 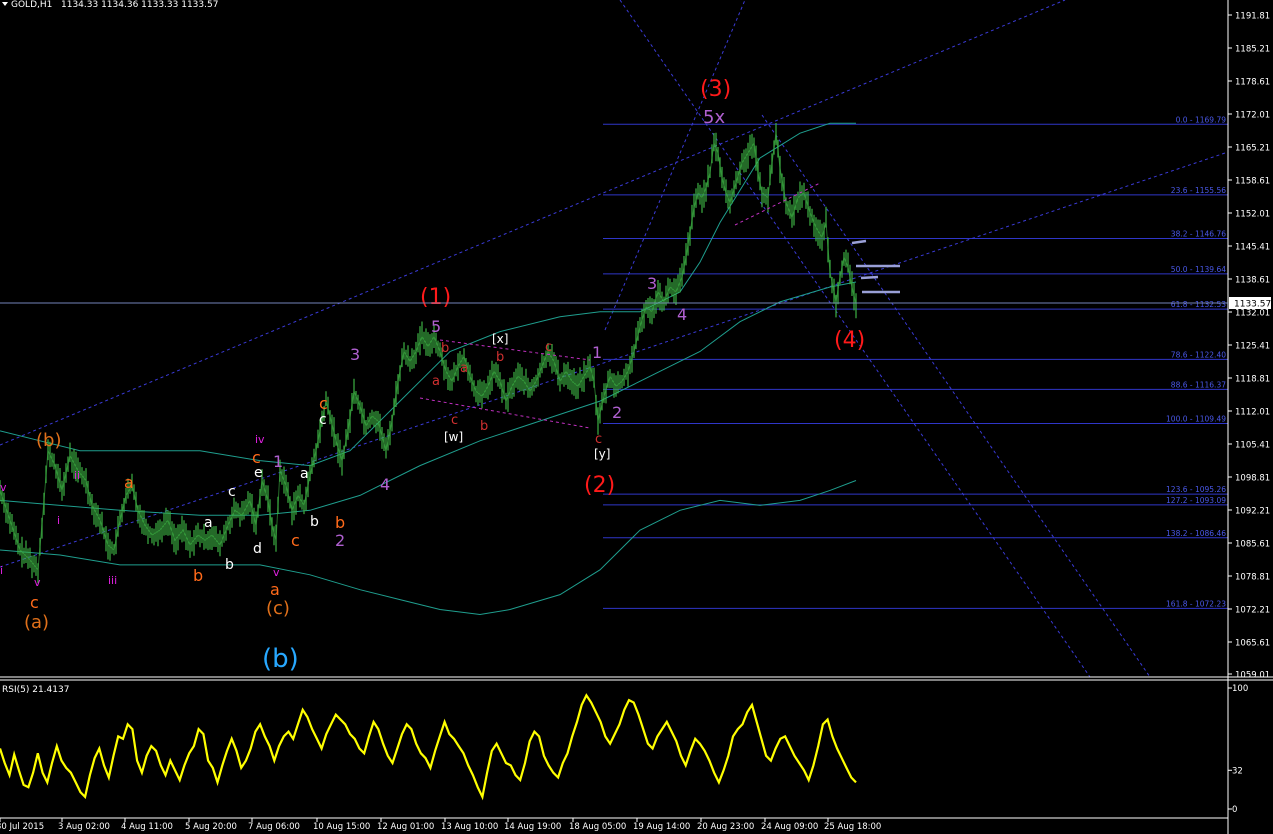 What do you see at coordinates (1201, 119) in the screenshot?
I see `fib-level-label: 0.0 - 1169.79` at bounding box center [1201, 119].